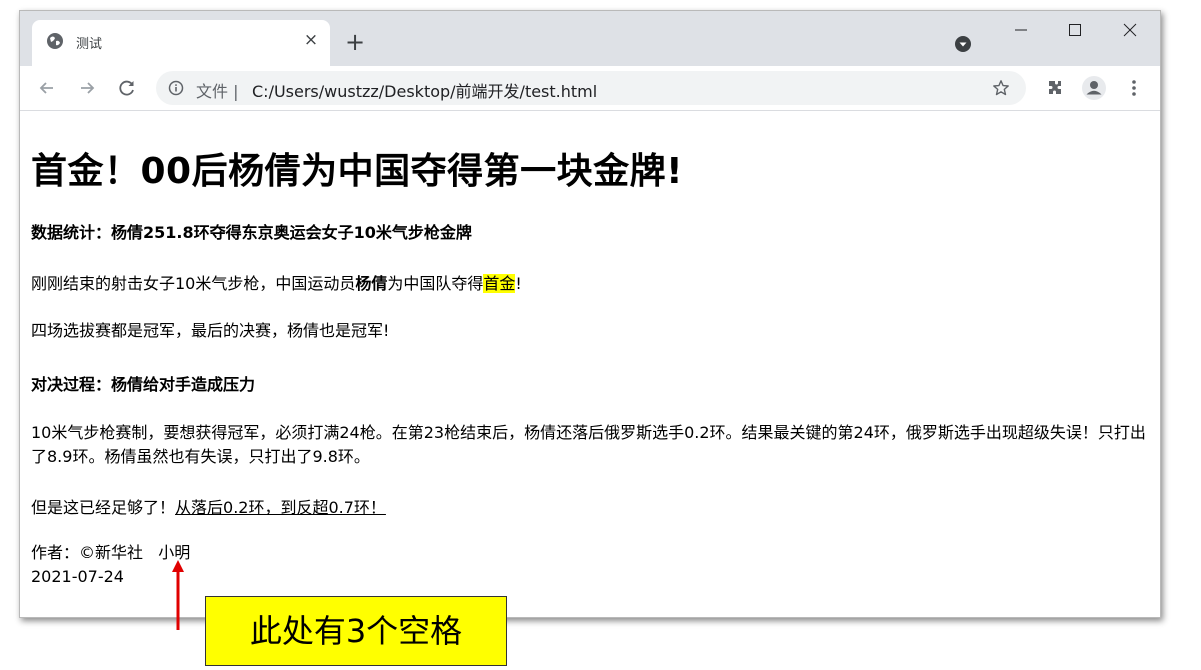  What do you see at coordinates (55, 41) in the screenshot?
I see `globe-icon` at bounding box center [55, 41].